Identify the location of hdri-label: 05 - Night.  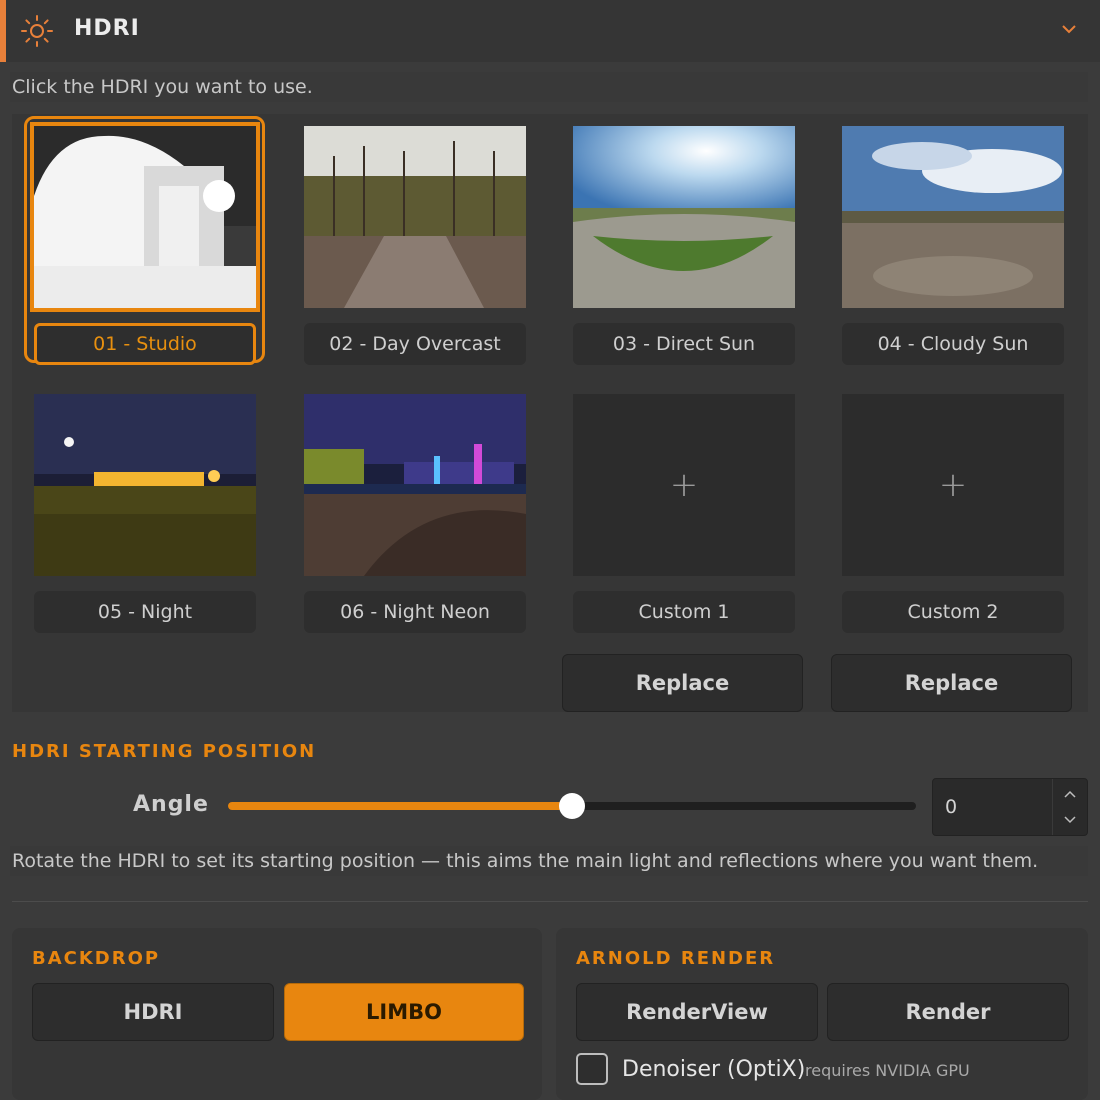
(145, 612).